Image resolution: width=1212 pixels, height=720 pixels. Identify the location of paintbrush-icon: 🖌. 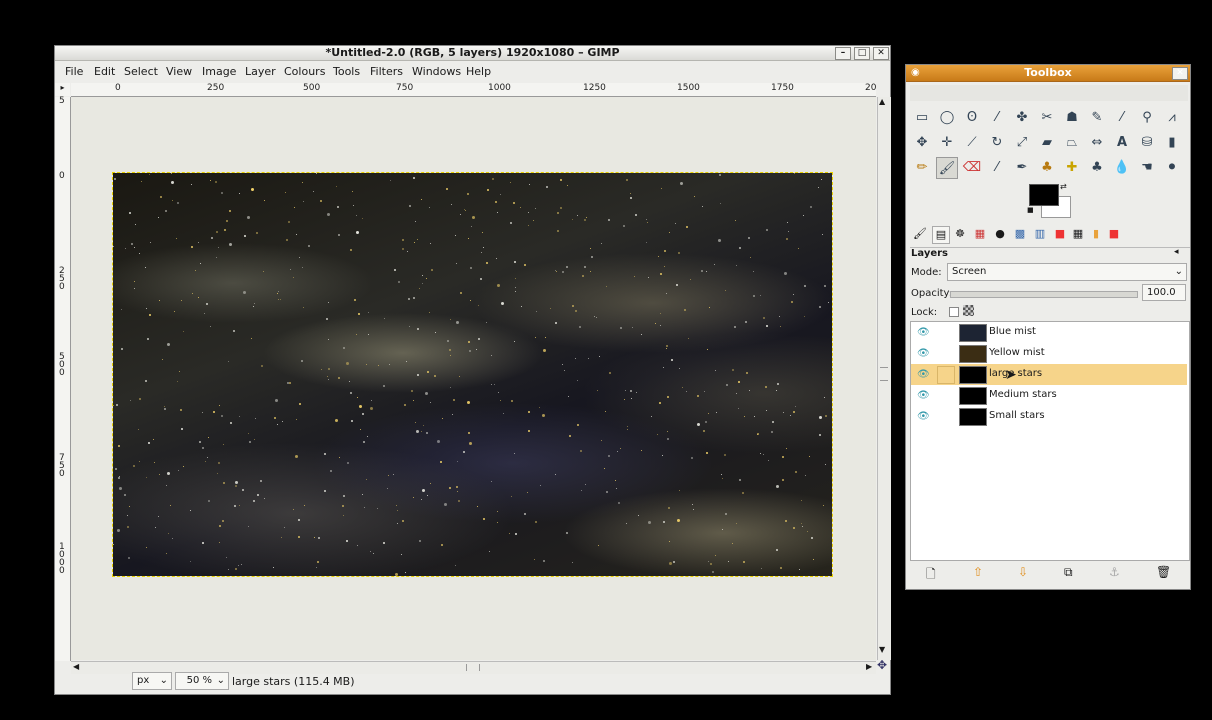
(947, 168).